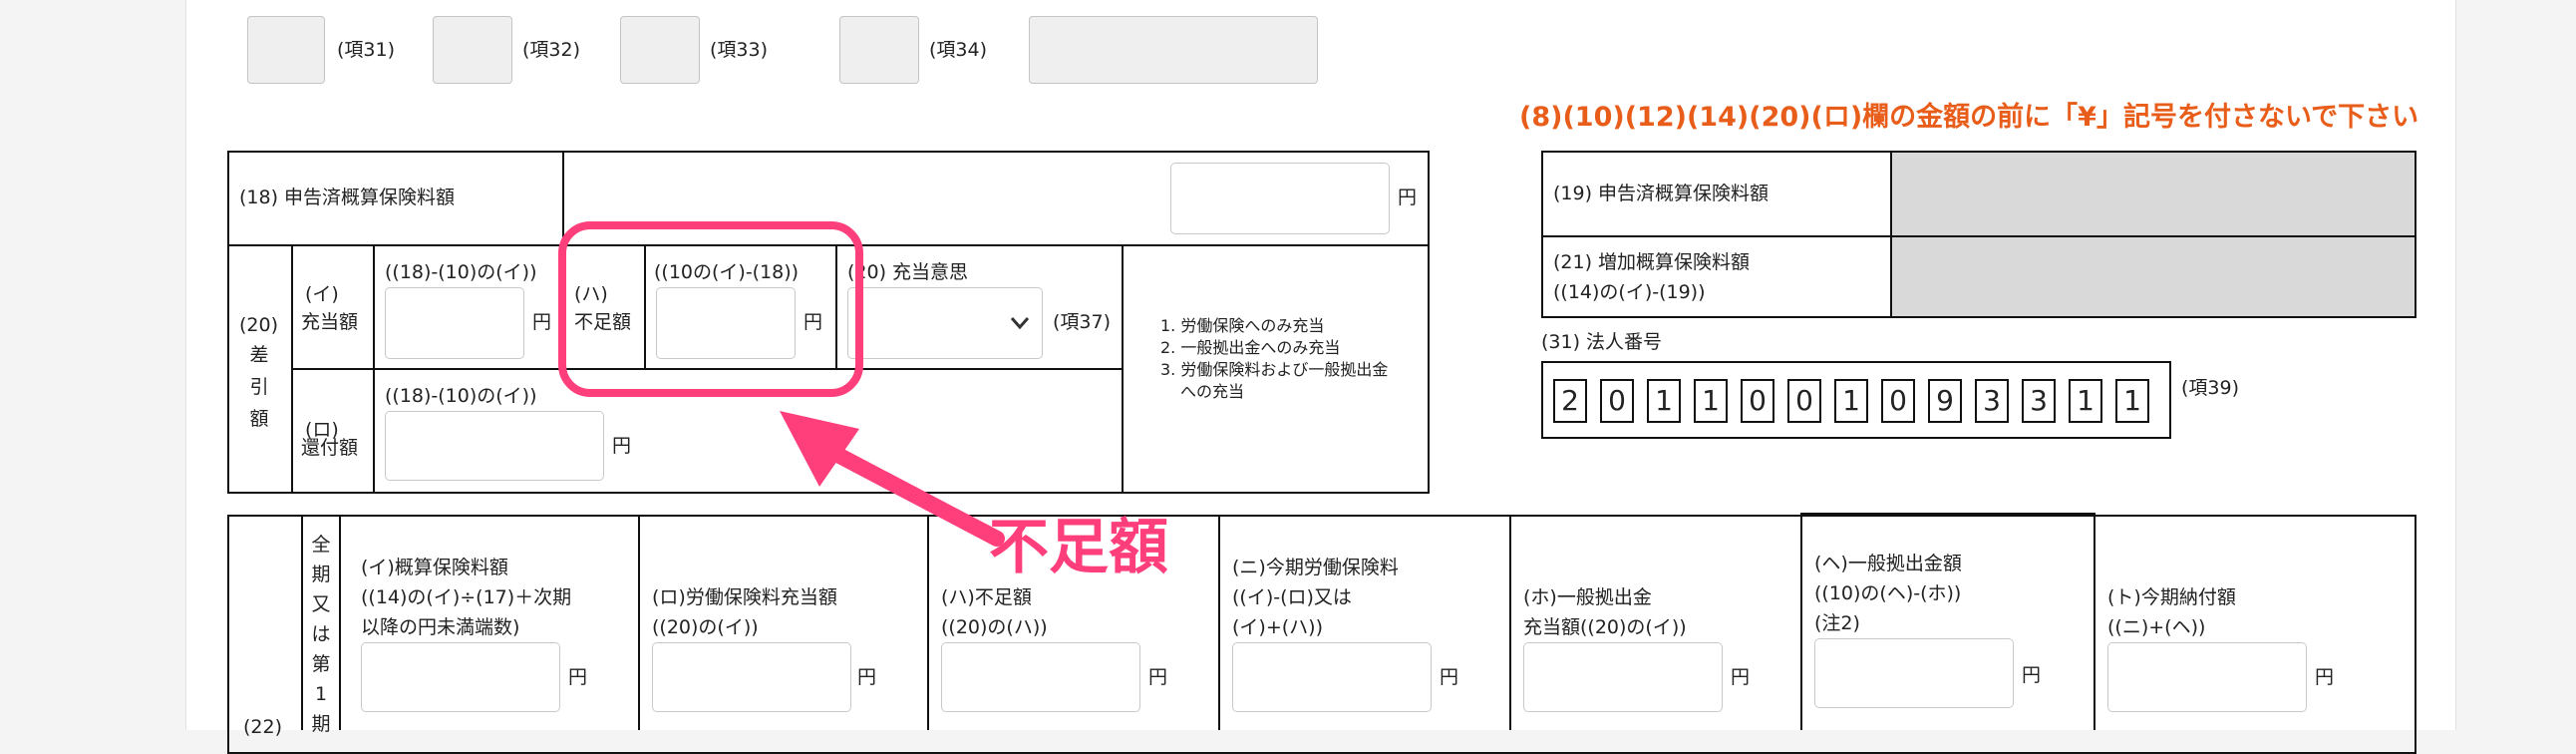 The width and height of the screenshot is (2576, 754). I want to click on field-34-code: (項34), so click(958, 50).